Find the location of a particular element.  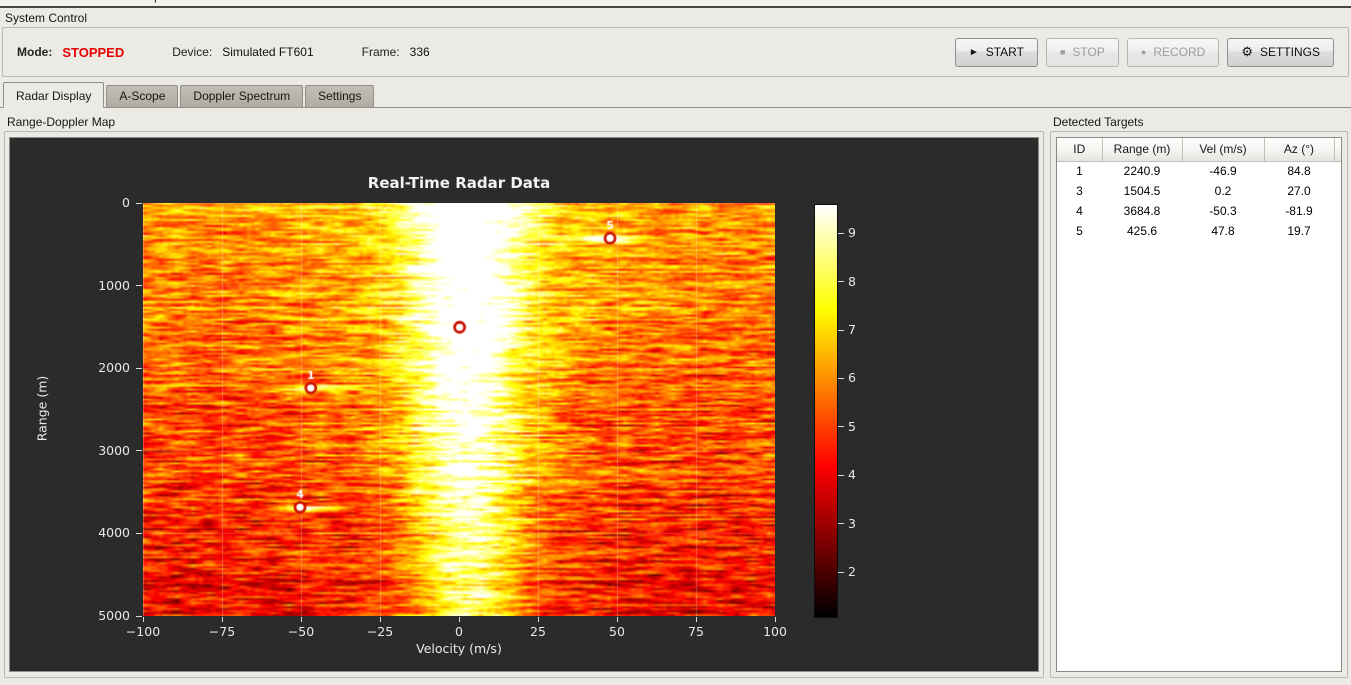

control-buttons: ► START ■ STOP ● RECORD ⚙ SETTINGS is located at coordinates (1144, 52).